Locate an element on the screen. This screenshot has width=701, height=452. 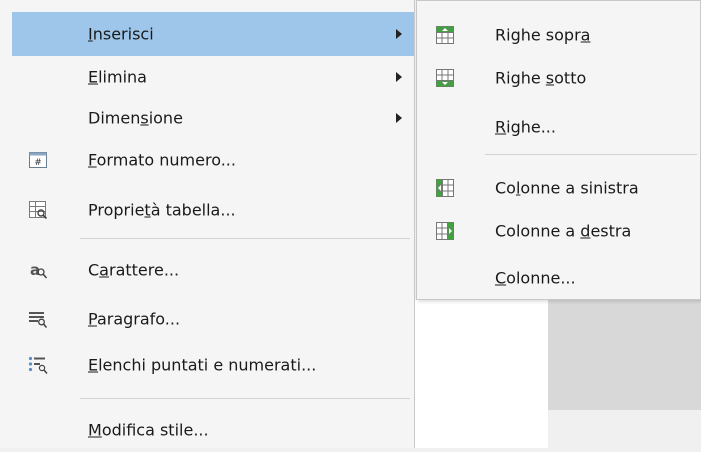
submenu-item-colonne-destra: Colonne a destra is located at coordinates (558, 231).